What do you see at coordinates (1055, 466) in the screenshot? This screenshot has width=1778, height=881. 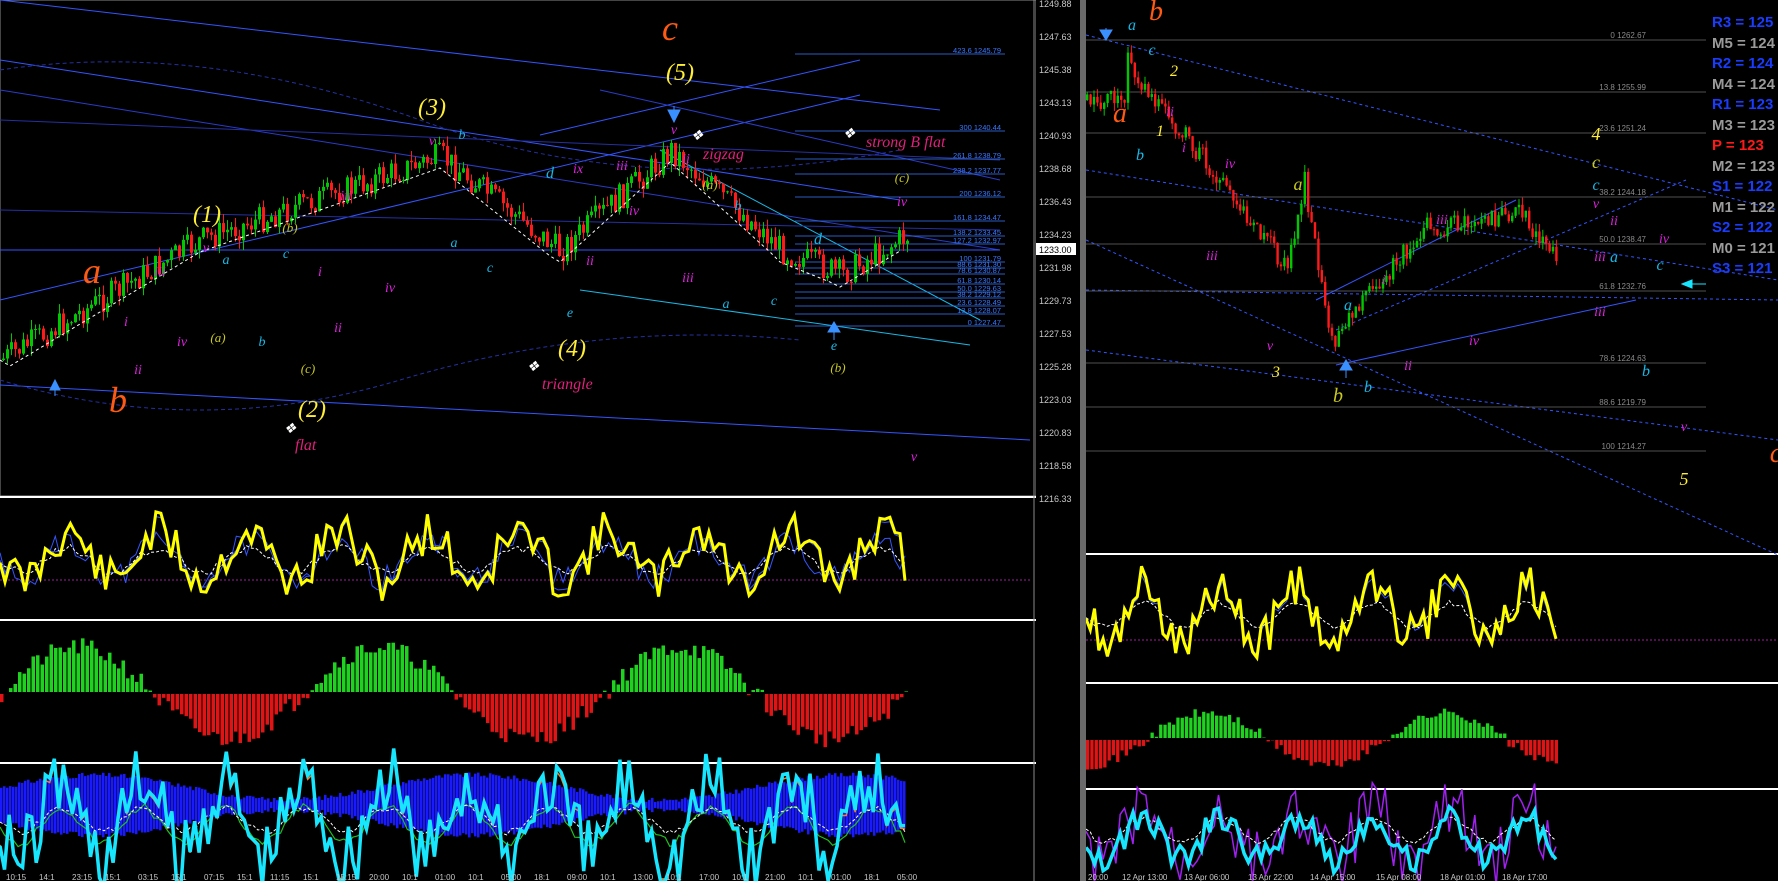 I see `price-tick-label: 1218.58` at bounding box center [1055, 466].